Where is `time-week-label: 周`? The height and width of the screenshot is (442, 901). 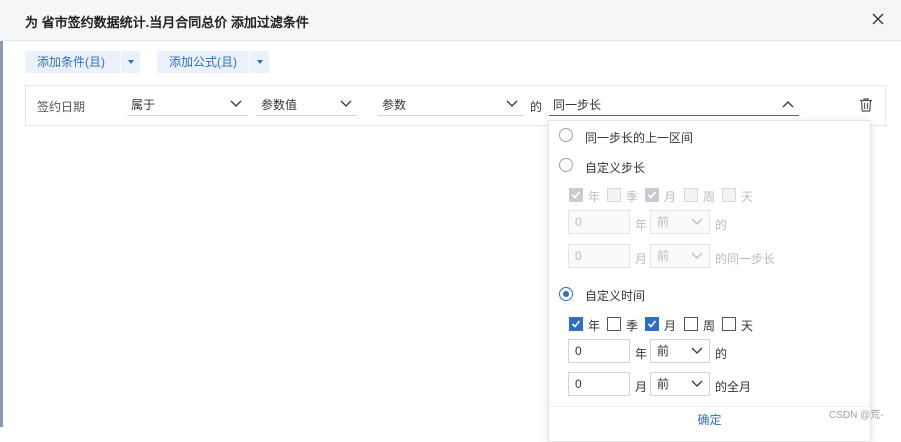 time-week-label: 周 is located at coordinates (709, 326).